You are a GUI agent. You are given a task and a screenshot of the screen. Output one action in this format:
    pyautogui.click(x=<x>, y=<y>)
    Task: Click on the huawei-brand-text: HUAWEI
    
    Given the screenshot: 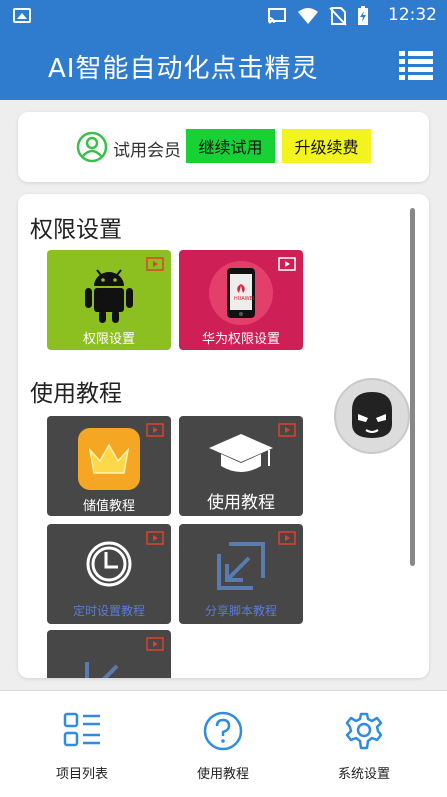 What is the action you would take?
    pyautogui.click(x=244, y=299)
    